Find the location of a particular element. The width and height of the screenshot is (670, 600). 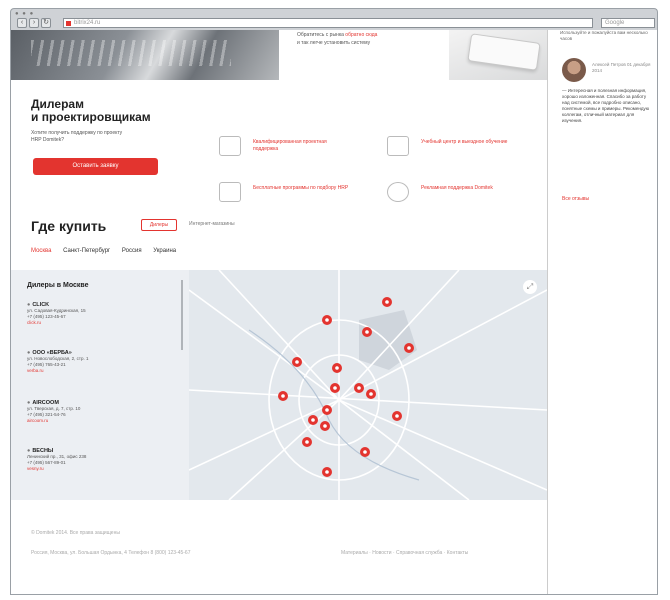

favicon-icon is located at coordinates (68, 23).